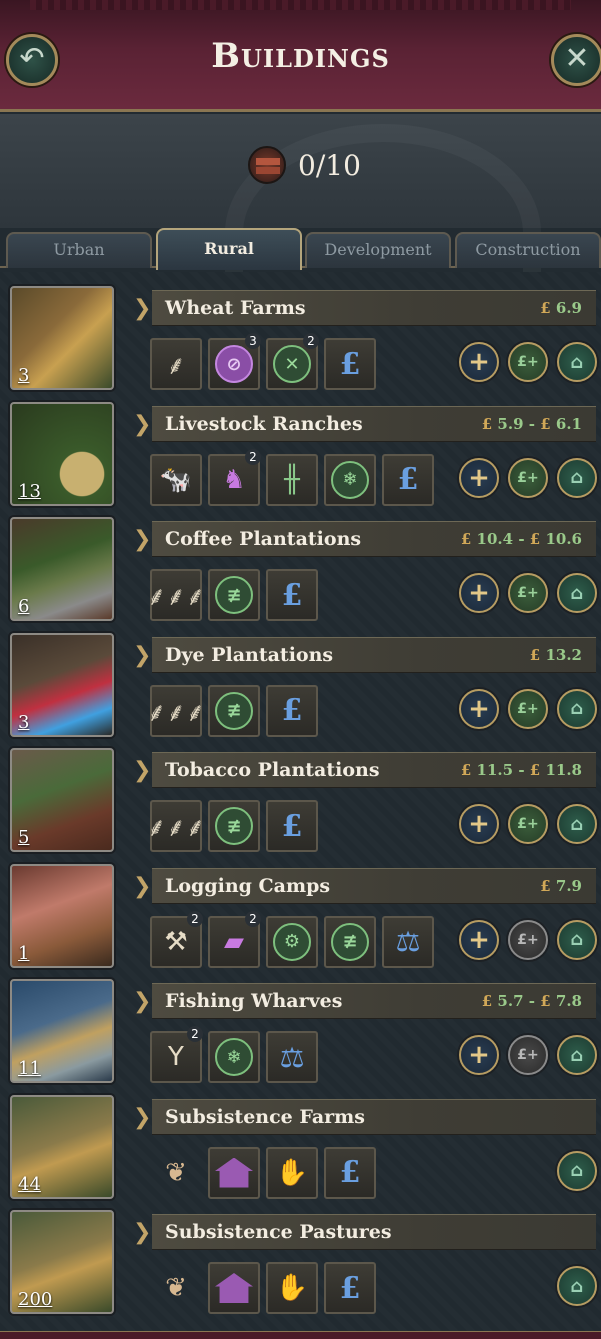 The image size is (601, 1339). I want to click on building-thumbnail: 6, so click(62, 569).